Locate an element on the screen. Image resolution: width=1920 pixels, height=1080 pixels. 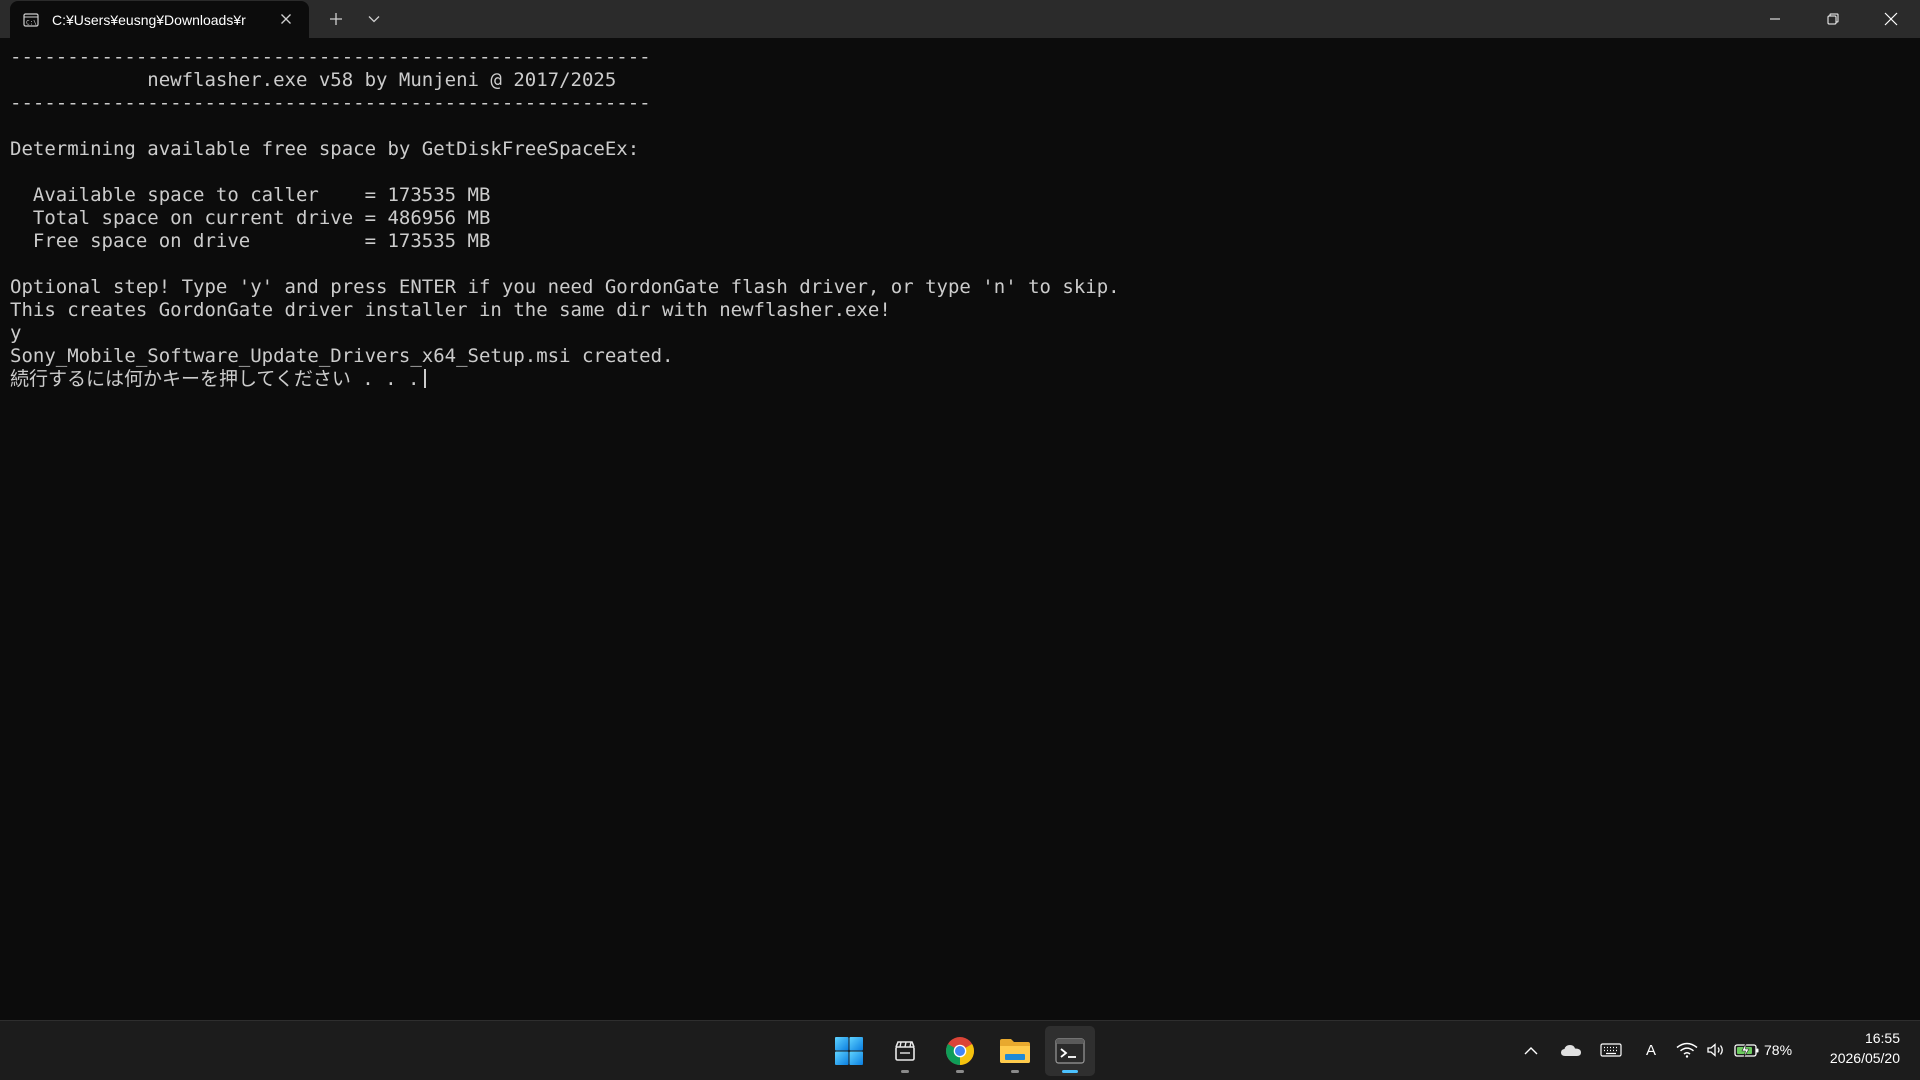
start-button is located at coordinates (849, 1051).